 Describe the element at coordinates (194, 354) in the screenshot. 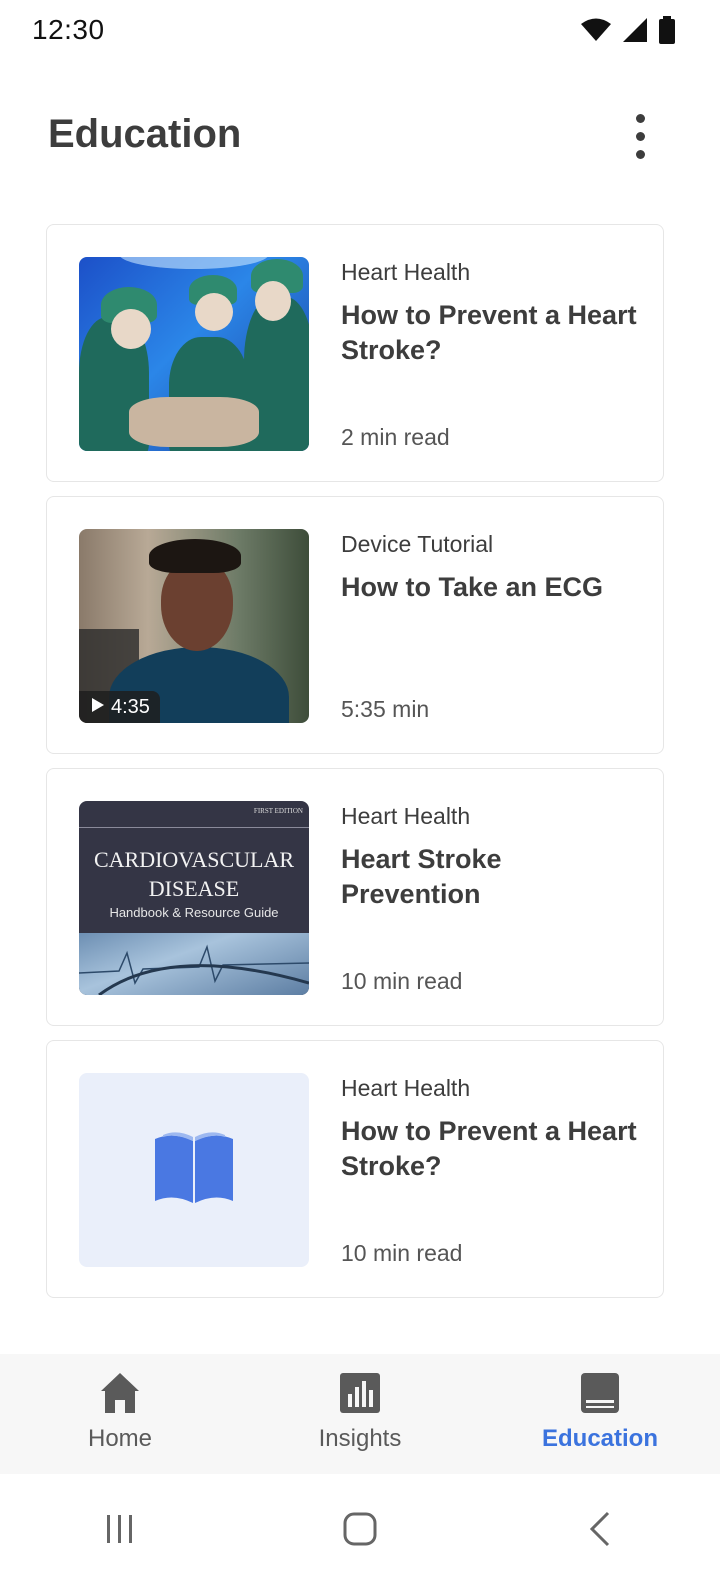

I see `surgery-photo-thumbnail` at that location.